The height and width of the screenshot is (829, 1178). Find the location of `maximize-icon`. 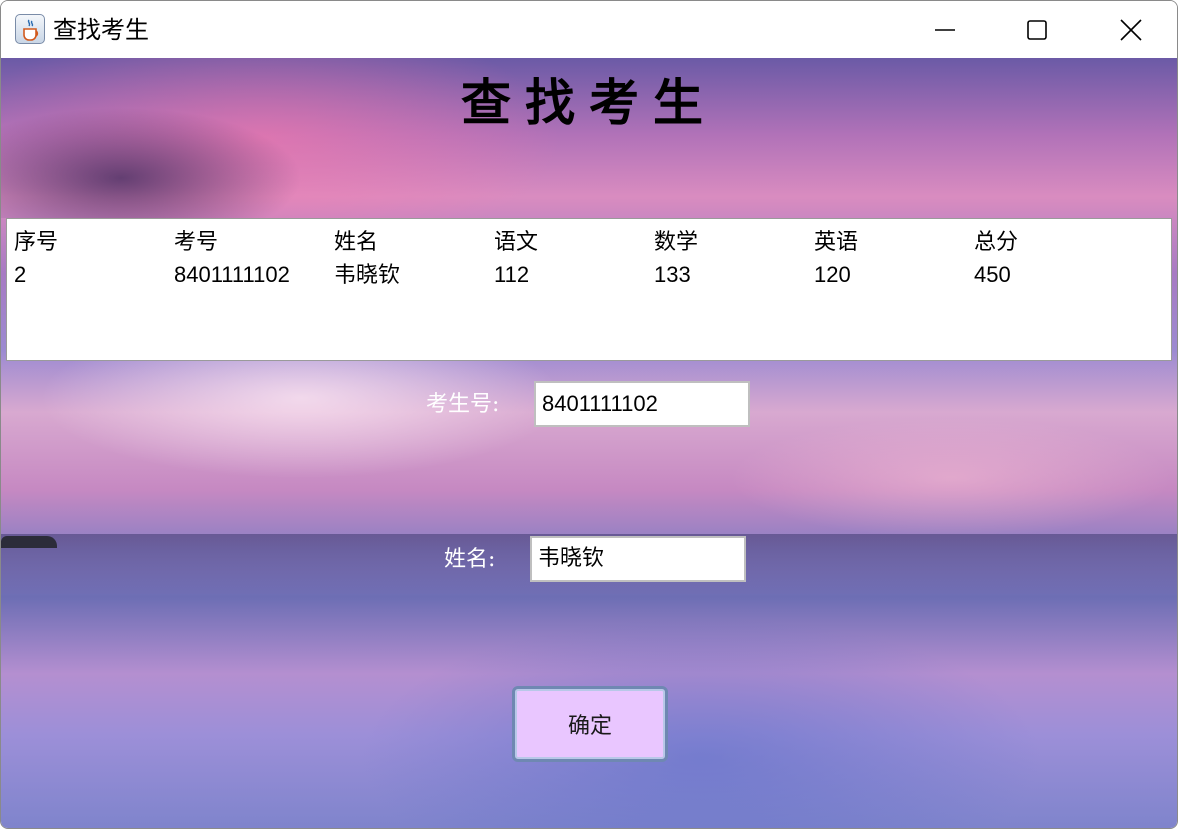

maximize-icon is located at coordinates (1037, 29).